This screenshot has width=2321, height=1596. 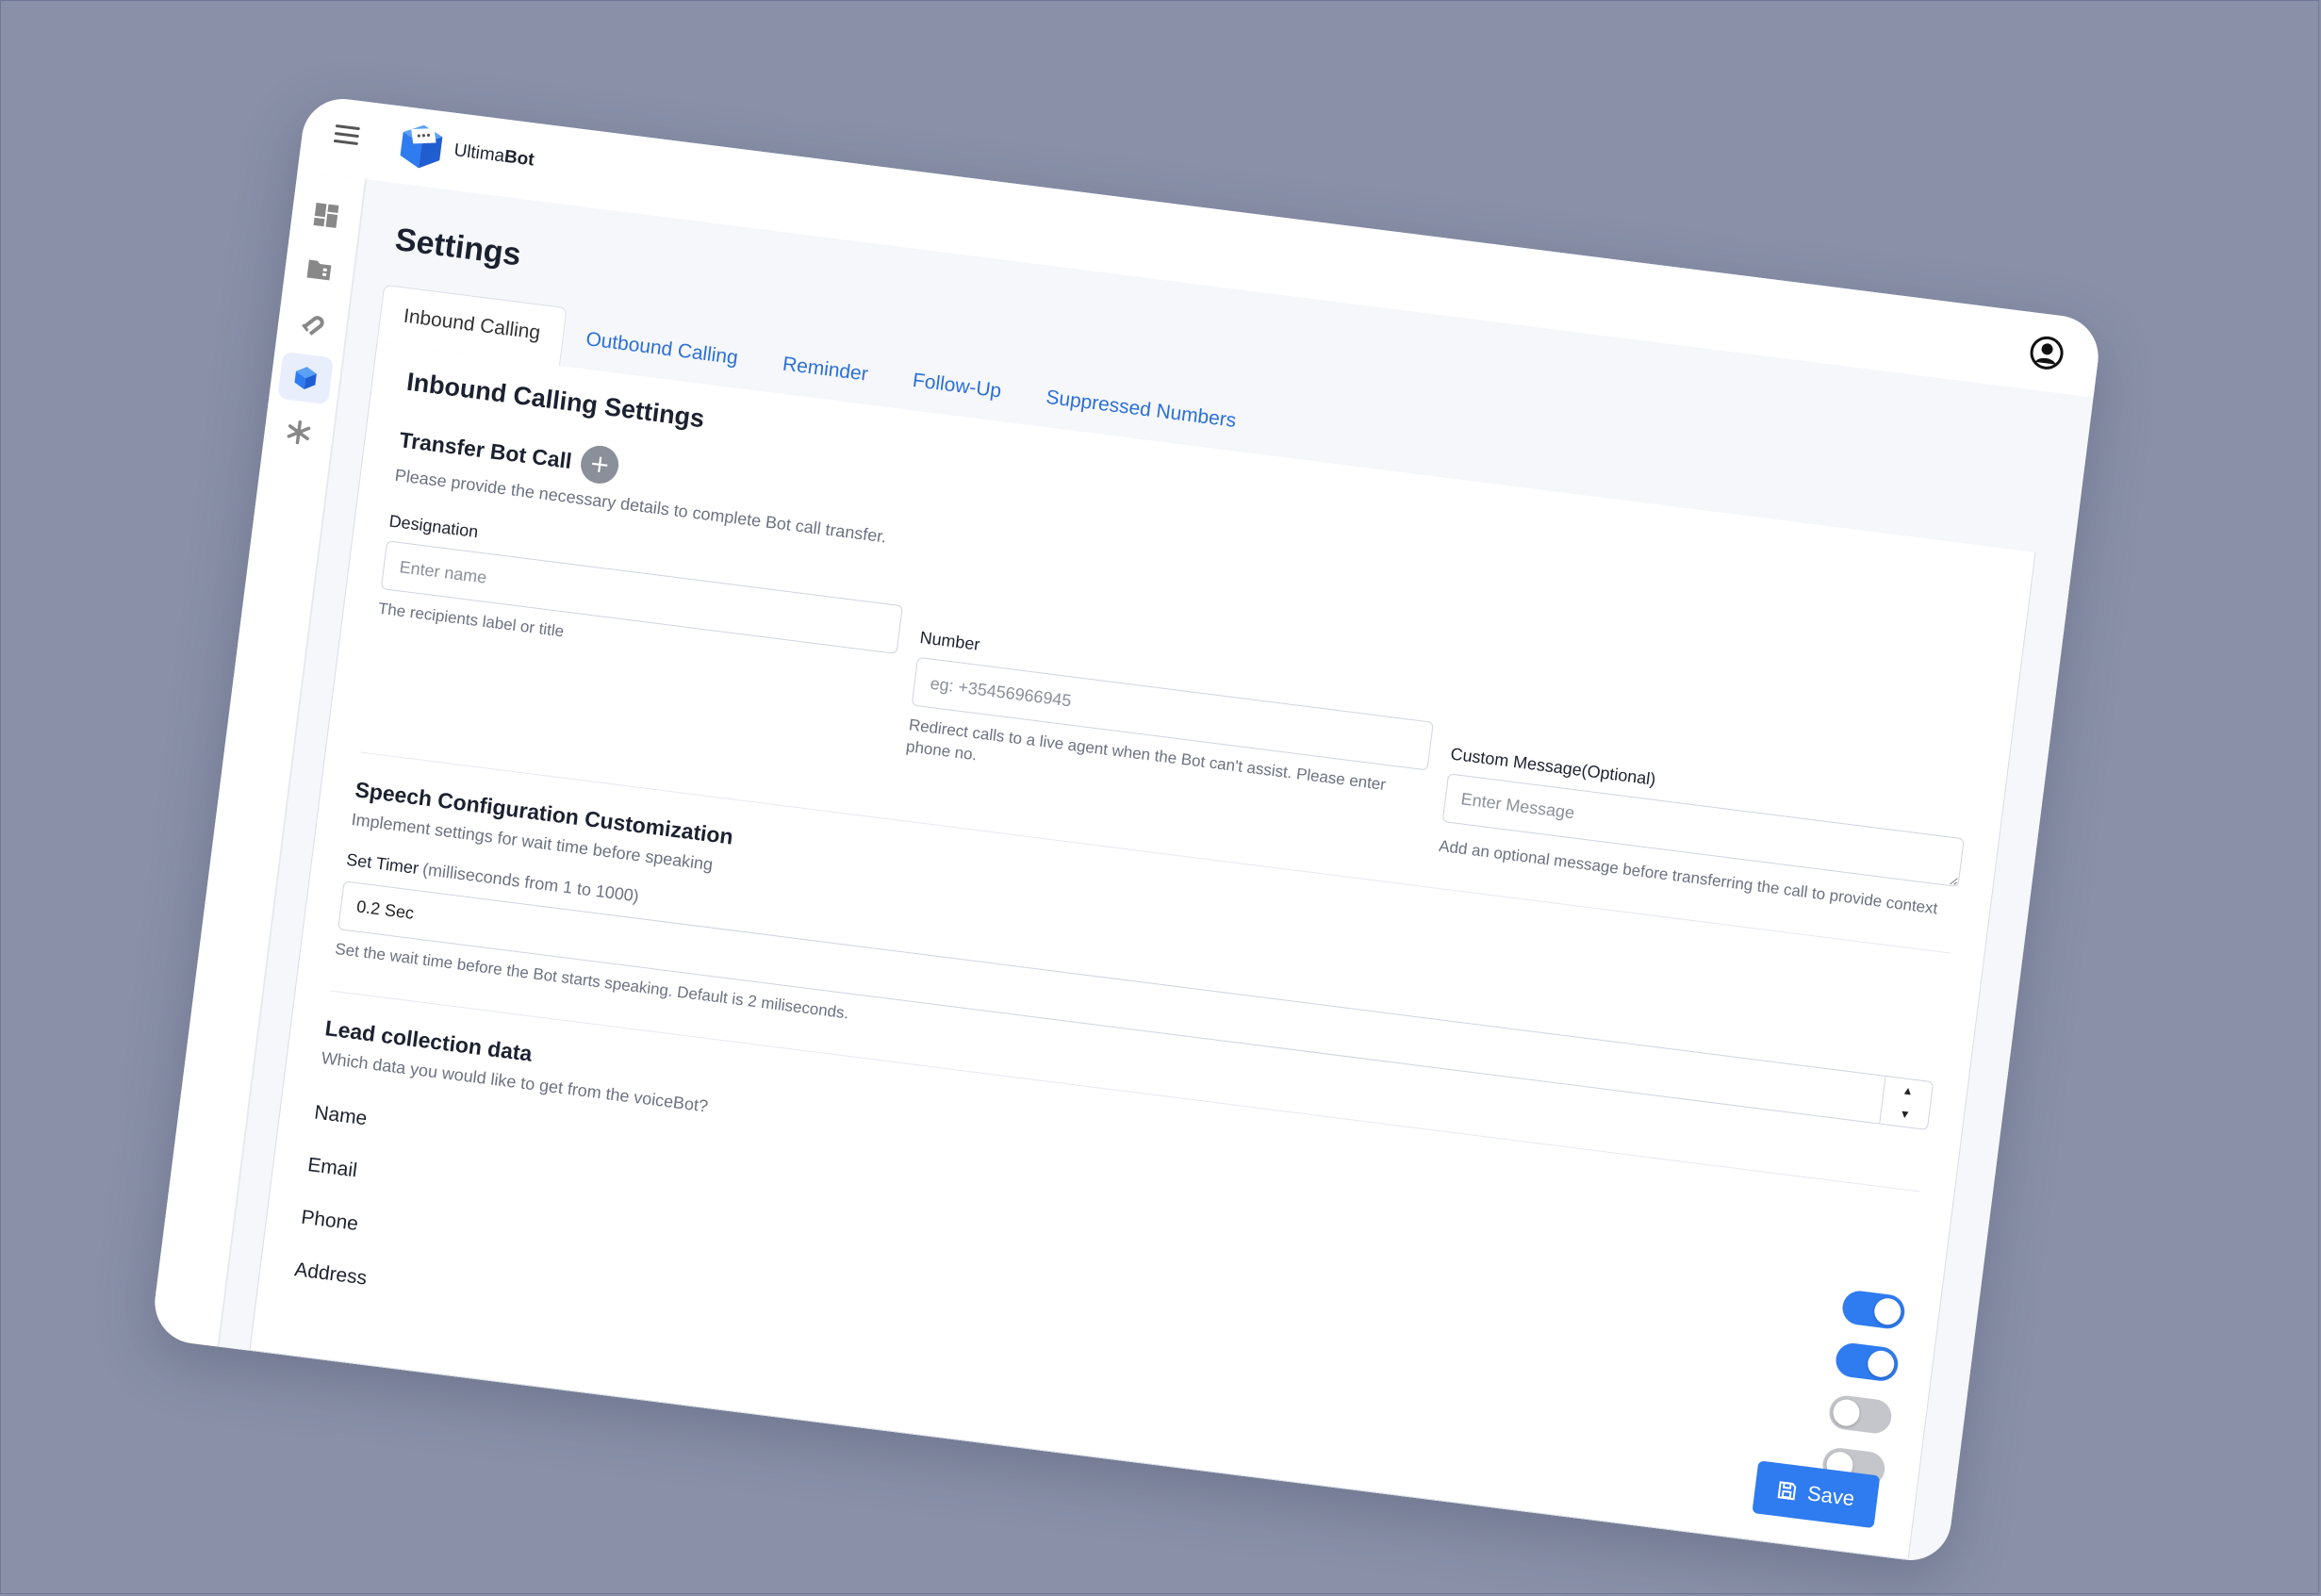 What do you see at coordinates (1874, 1310) in the screenshot?
I see `toggle-name` at bounding box center [1874, 1310].